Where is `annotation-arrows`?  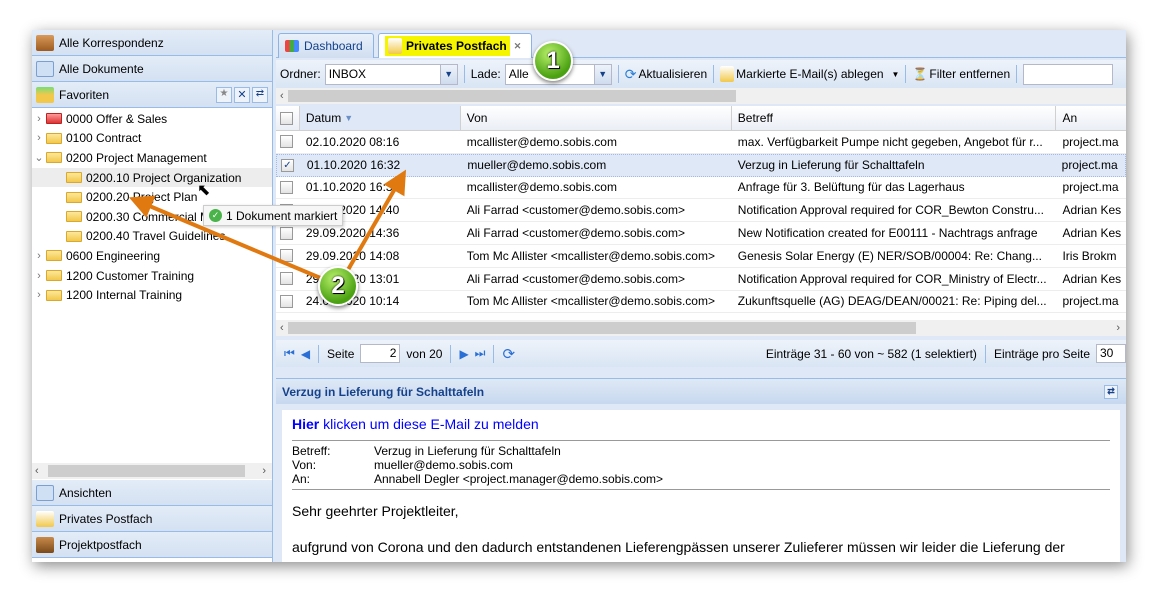
annotation-arrows is located at coordinates (267, 226).